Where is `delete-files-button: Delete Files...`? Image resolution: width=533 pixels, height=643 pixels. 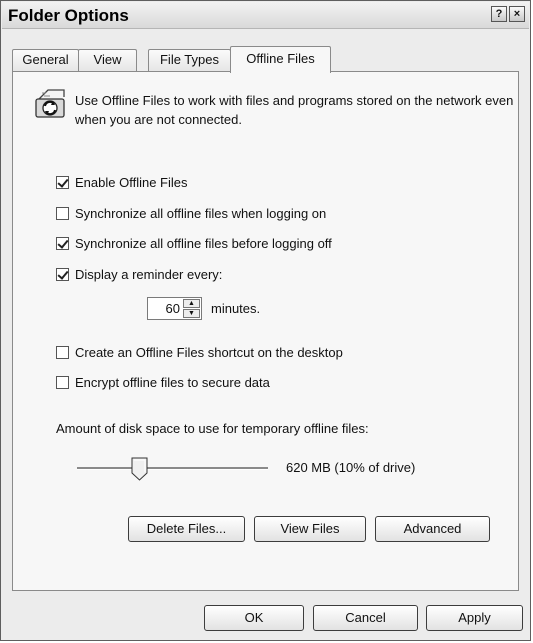 delete-files-button: Delete Files... is located at coordinates (186, 529).